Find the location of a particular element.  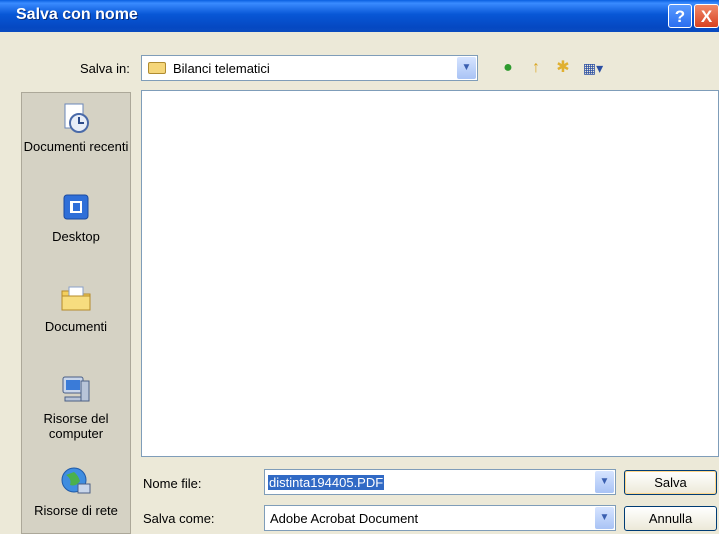

cancel-button: Annulla is located at coordinates (670, 518).